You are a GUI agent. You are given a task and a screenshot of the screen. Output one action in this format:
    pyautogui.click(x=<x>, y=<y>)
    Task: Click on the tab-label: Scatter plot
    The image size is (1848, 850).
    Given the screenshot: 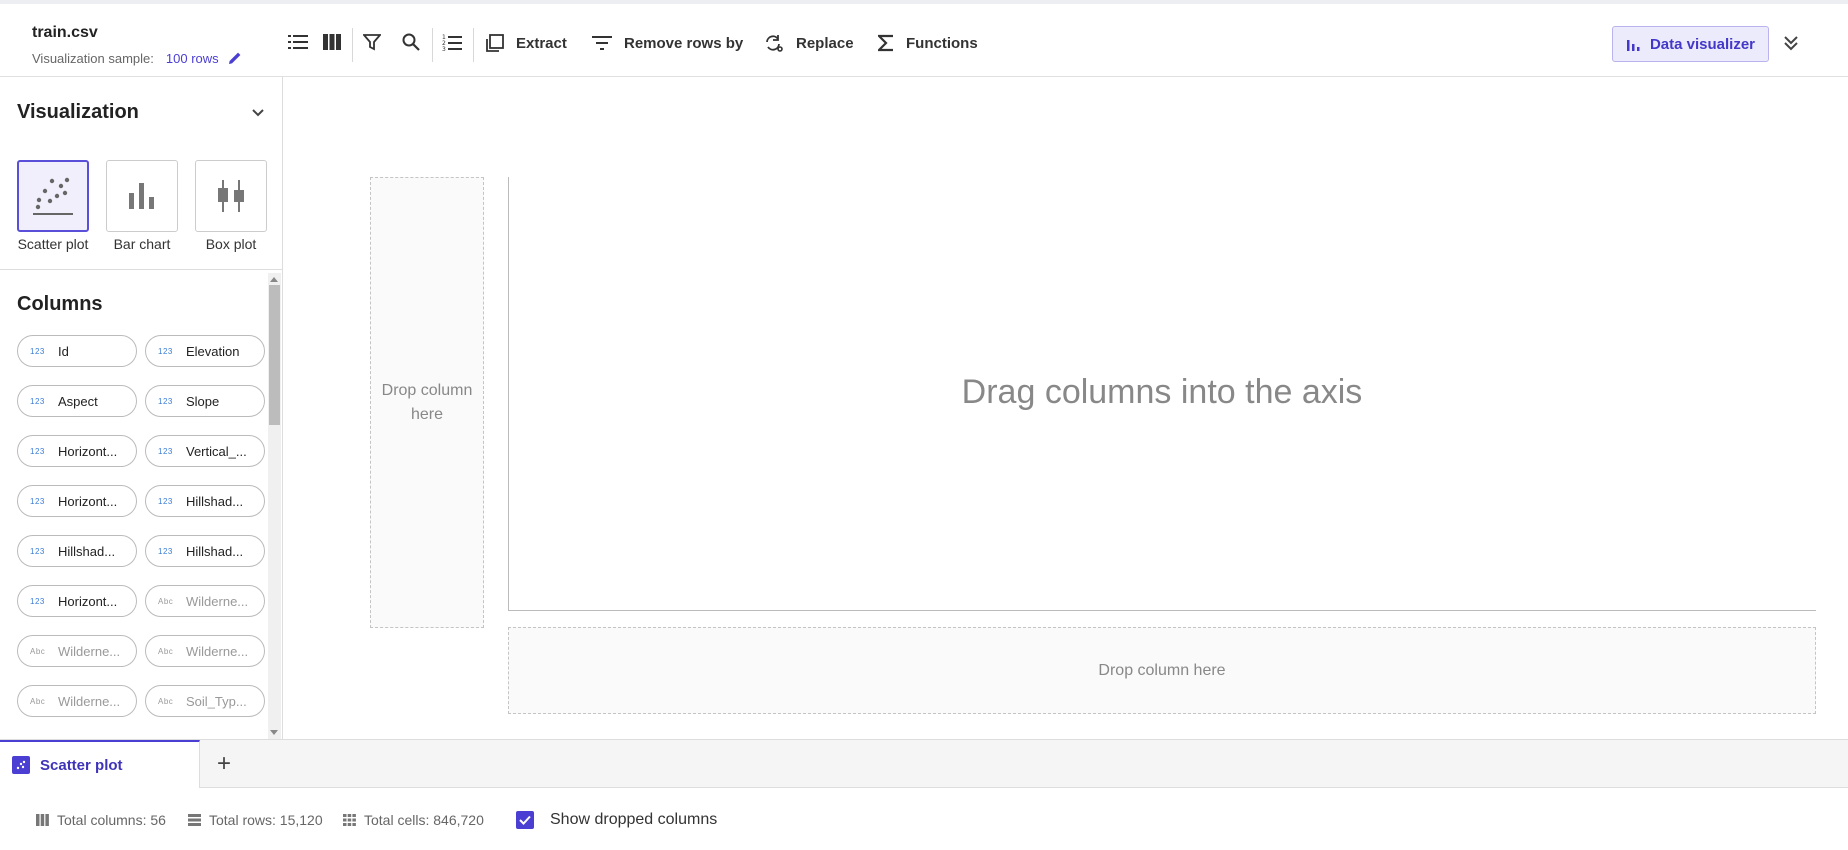 What is the action you would take?
    pyautogui.click(x=81, y=765)
    